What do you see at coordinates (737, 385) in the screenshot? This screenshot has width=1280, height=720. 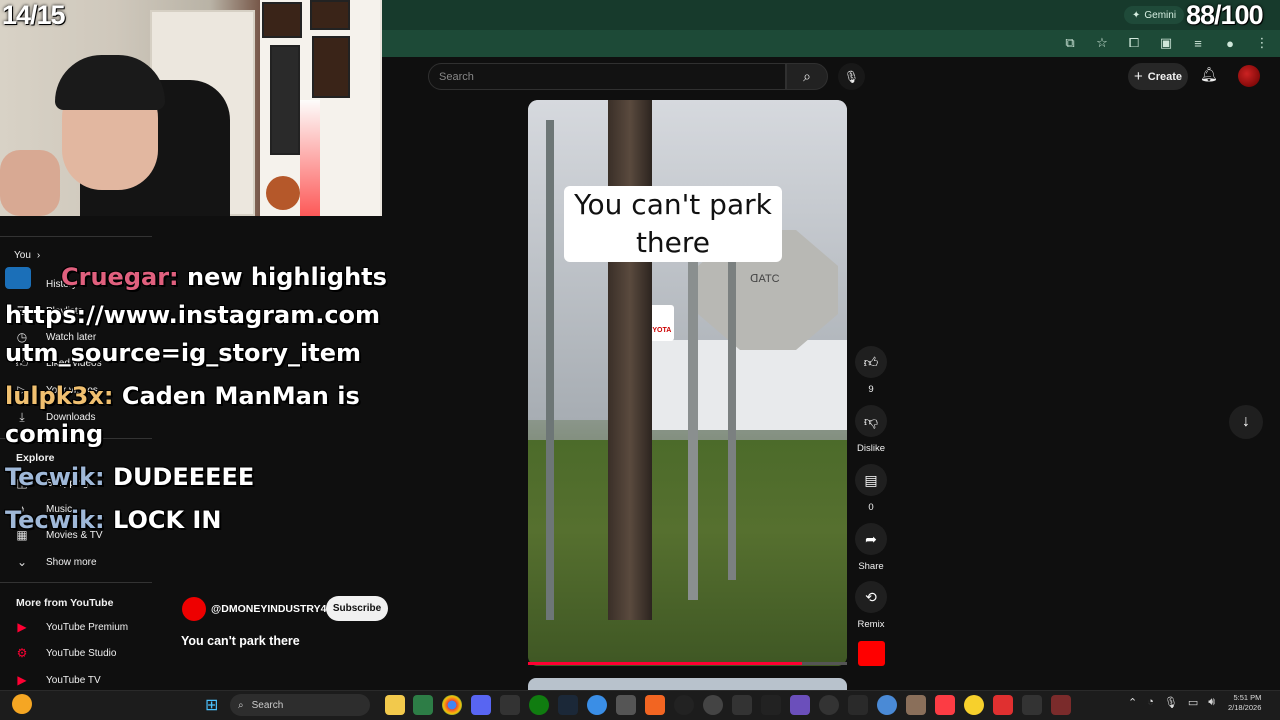 I see `video-building` at bounding box center [737, 385].